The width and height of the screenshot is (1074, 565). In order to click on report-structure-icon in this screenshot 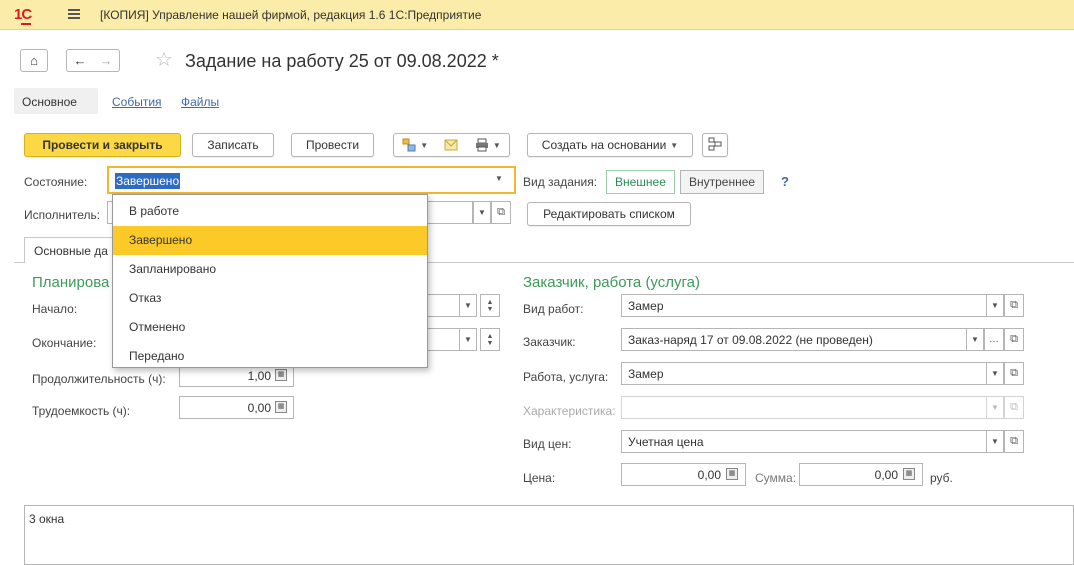, I will do `click(715, 145)`.